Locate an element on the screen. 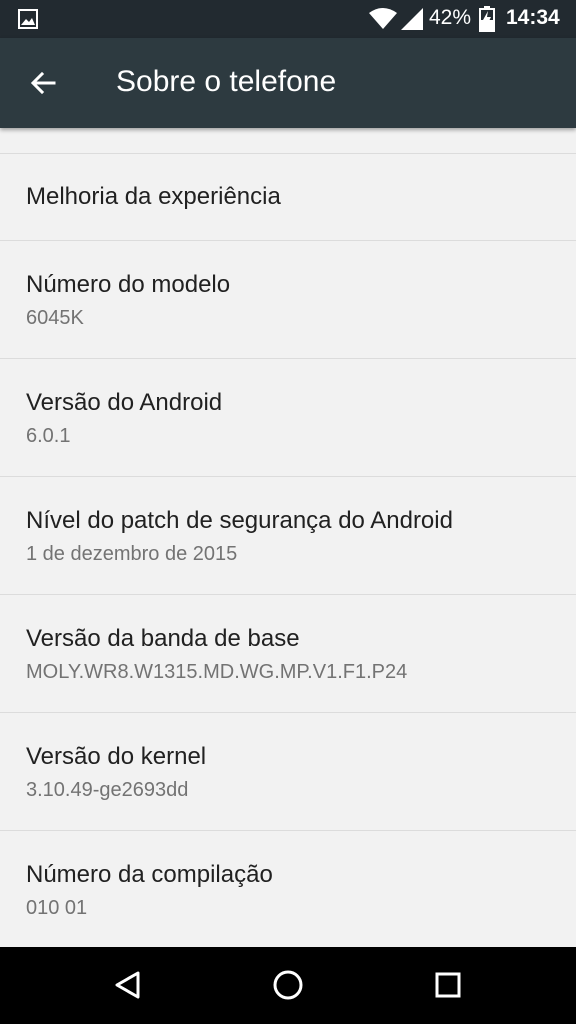 The image size is (576, 1024). list-item-summary: MOLY.WR8.W1315.MD.WG.MP.V1.F1.P24 is located at coordinates (217, 672).